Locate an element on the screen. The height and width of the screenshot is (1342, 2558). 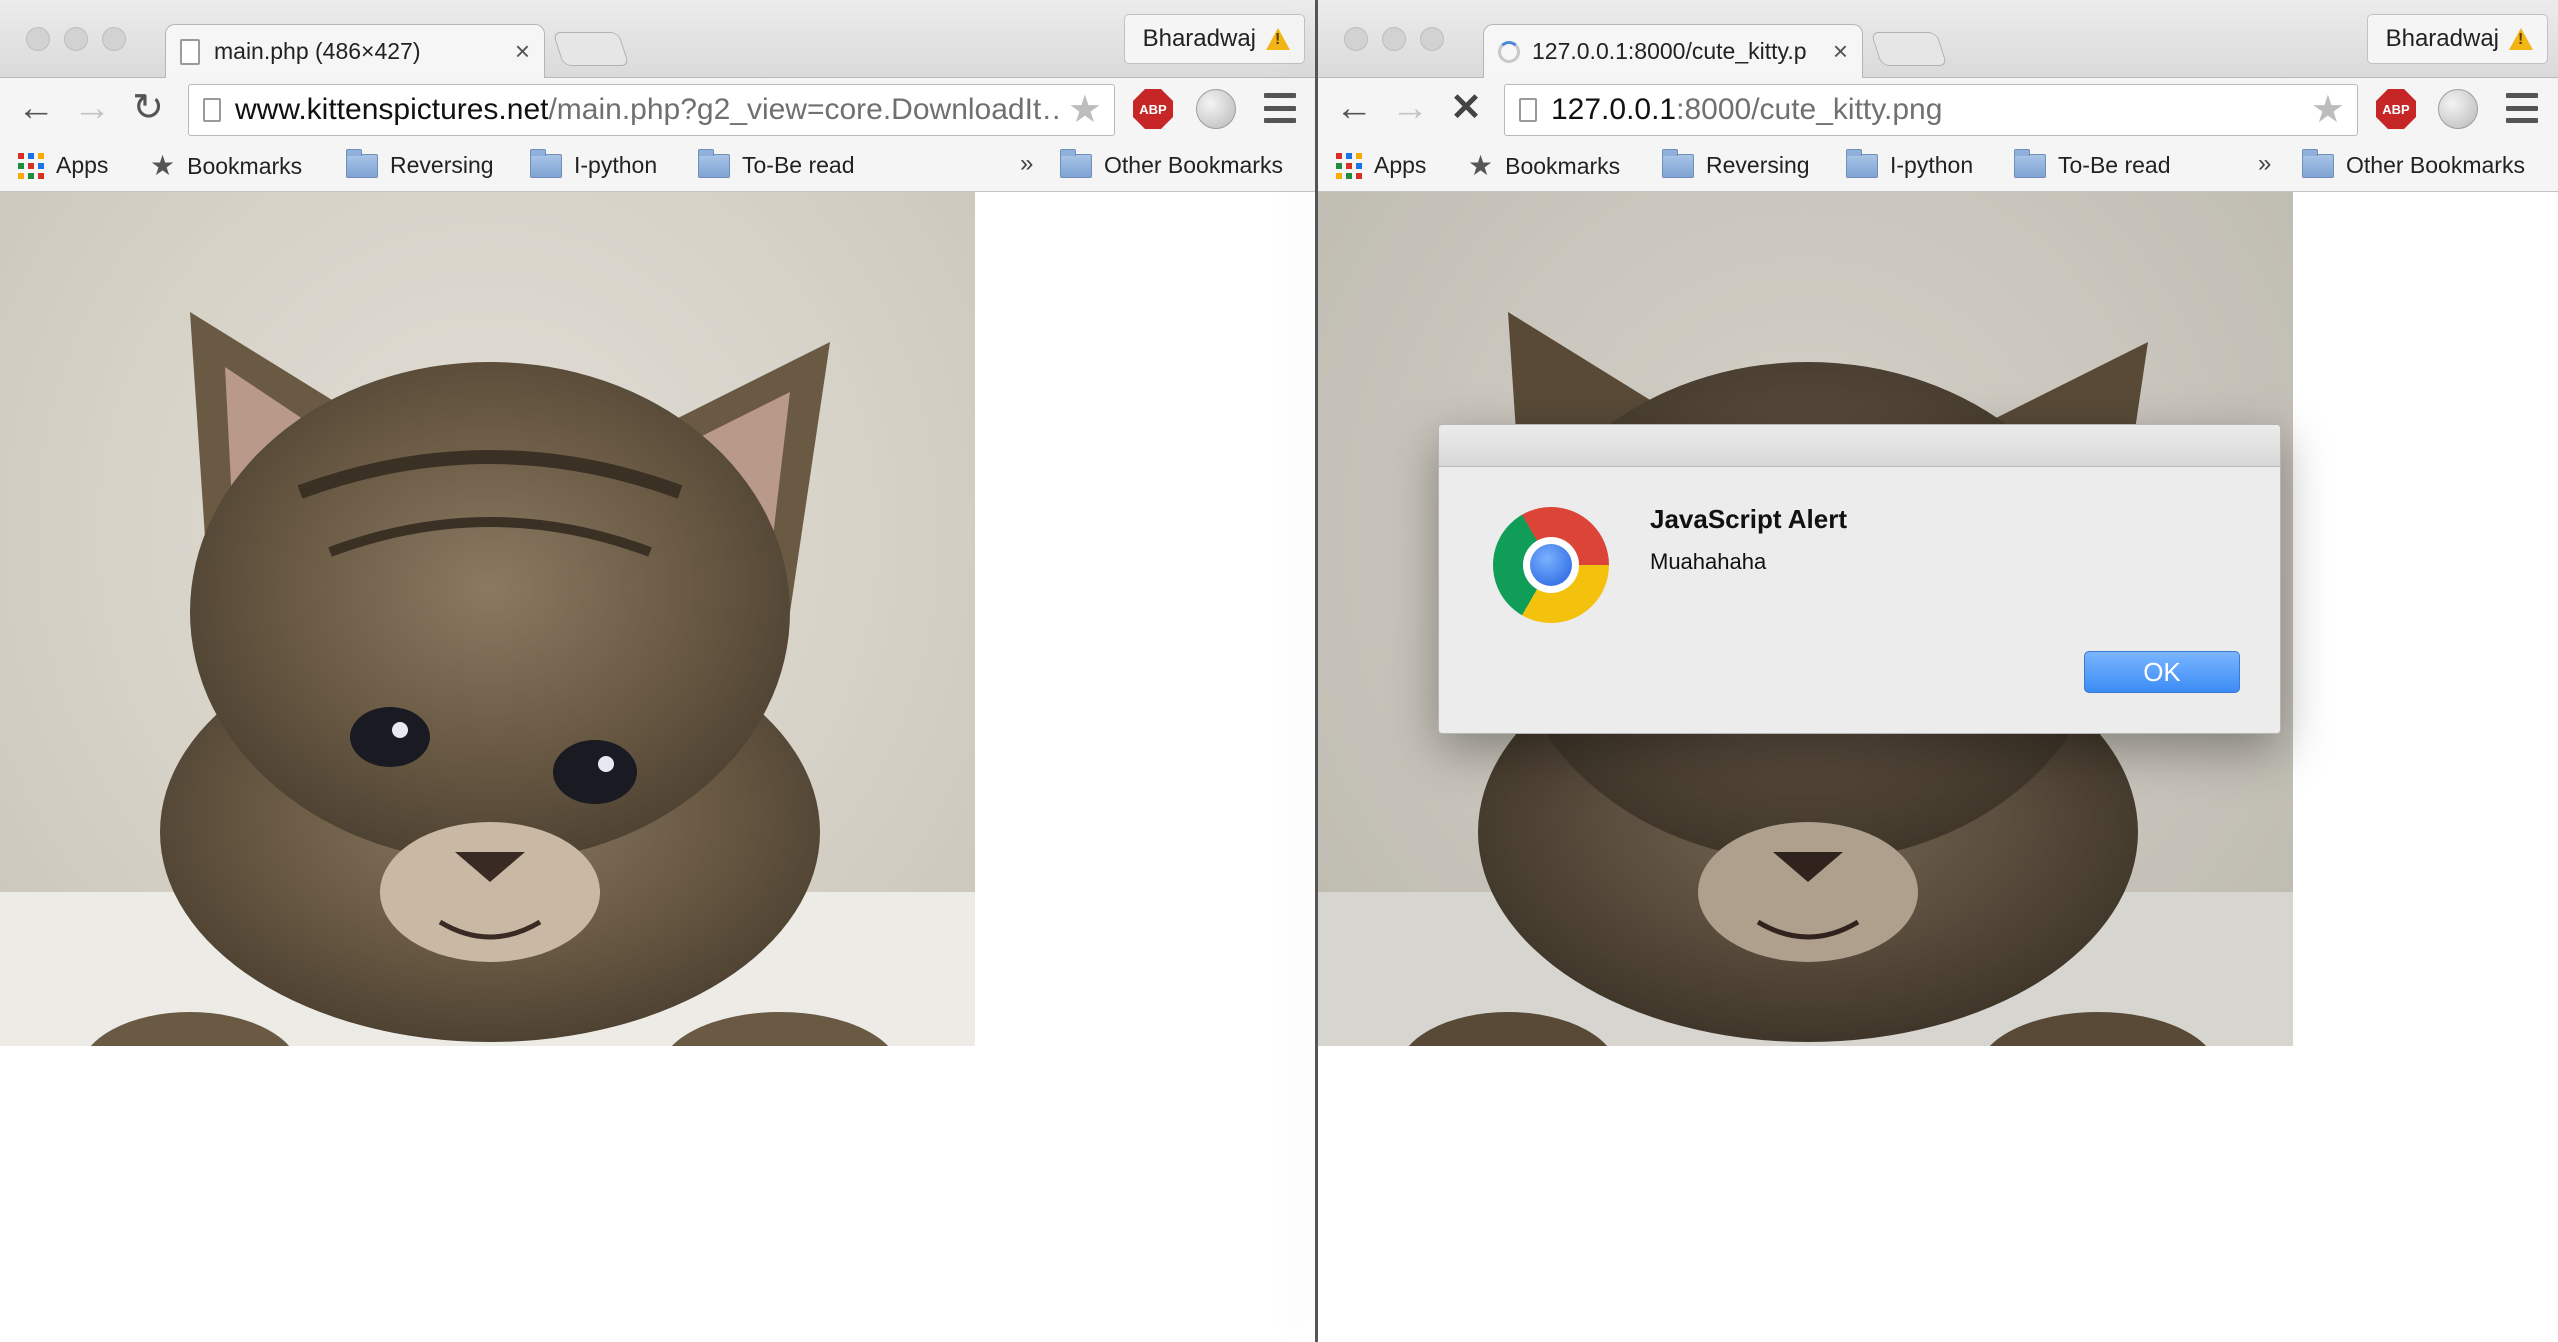
bookmark-label: Apps is located at coordinates (82, 165).